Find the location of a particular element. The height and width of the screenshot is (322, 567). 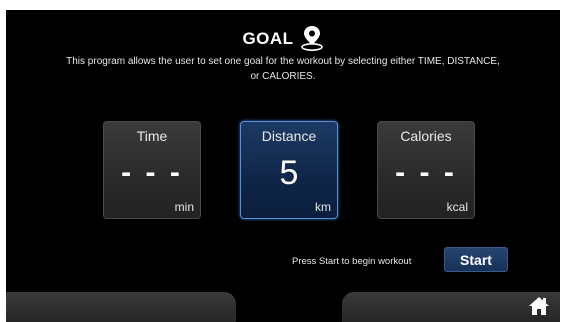

bottom-bar-left is located at coordinates (121, 307).